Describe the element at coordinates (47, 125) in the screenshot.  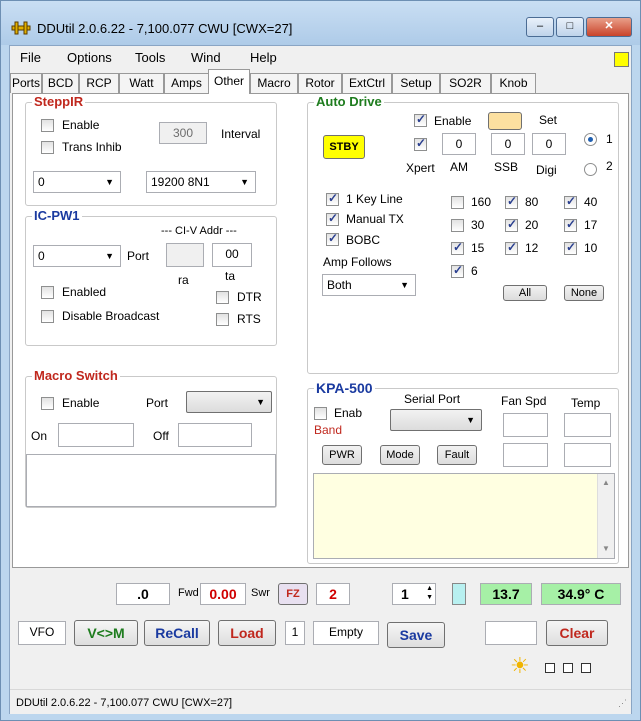
I see `steppir-enable-checkbox` at that location.